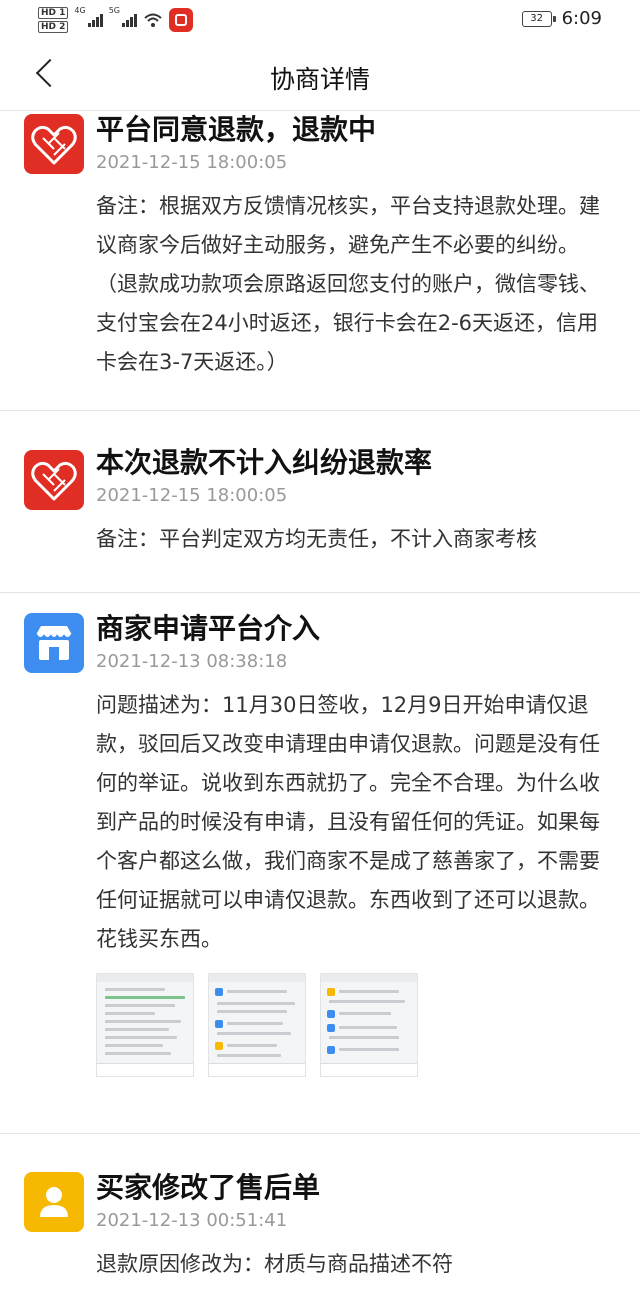 The height and width of the screenshot is (1314, 640). What do you see at coordinates (208, 628) in the screenshot?
I see `entry-title: 商家申请平台介入` at bounding box center [208, 628].